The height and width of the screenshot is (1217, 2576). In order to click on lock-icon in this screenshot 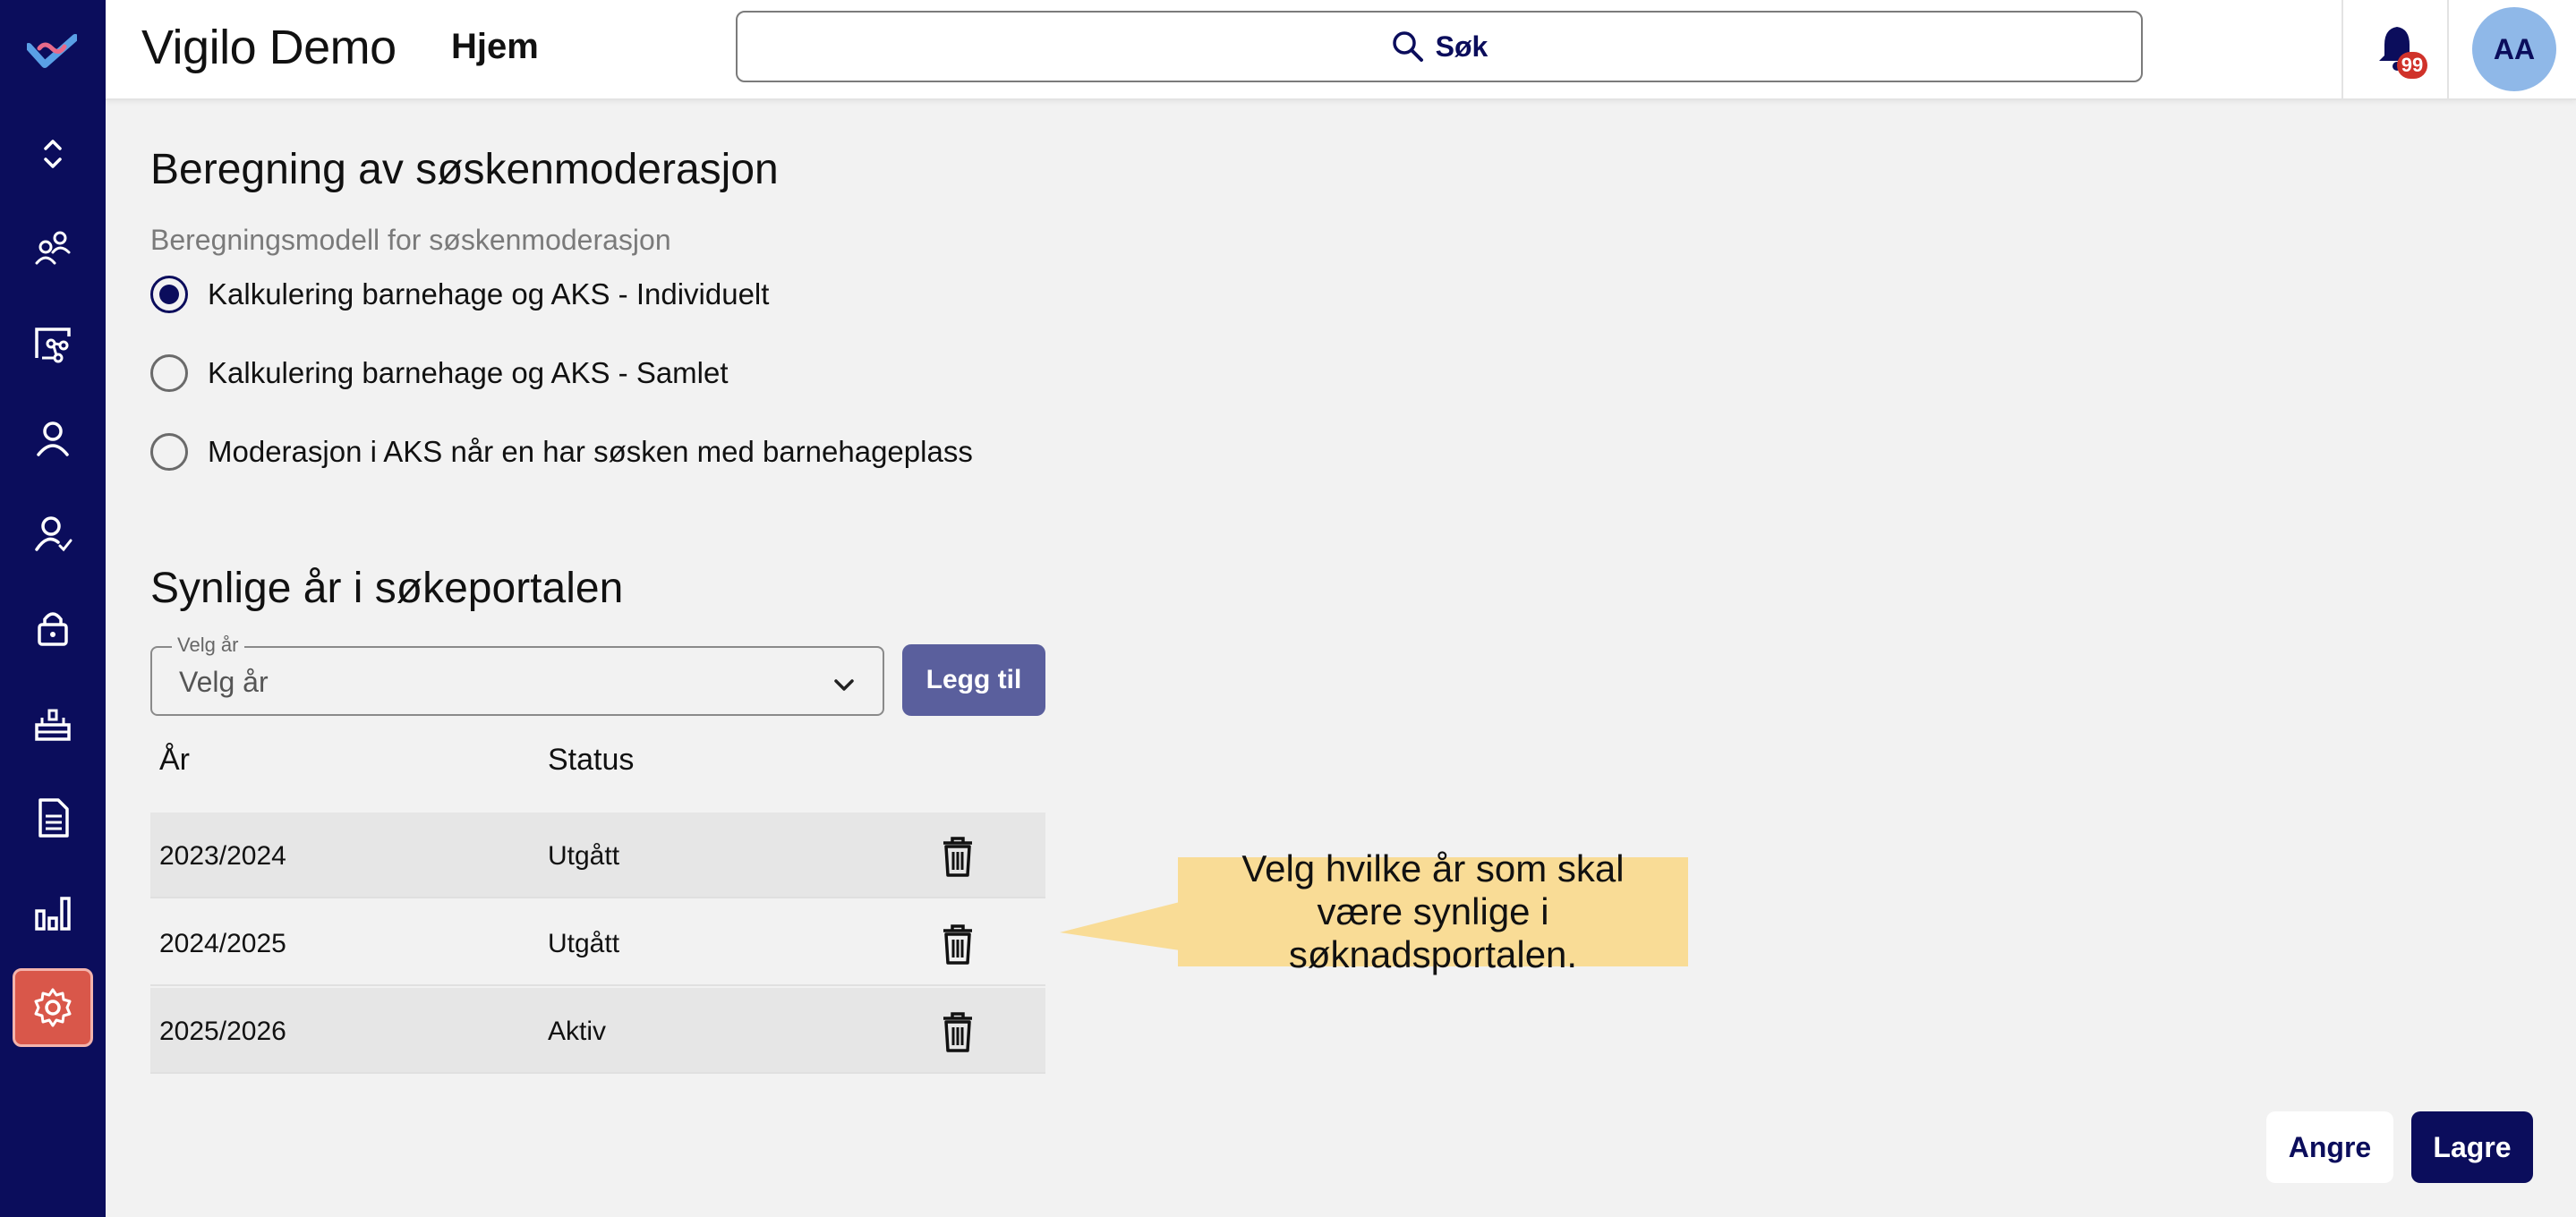, I will do `click(53, 629)`.